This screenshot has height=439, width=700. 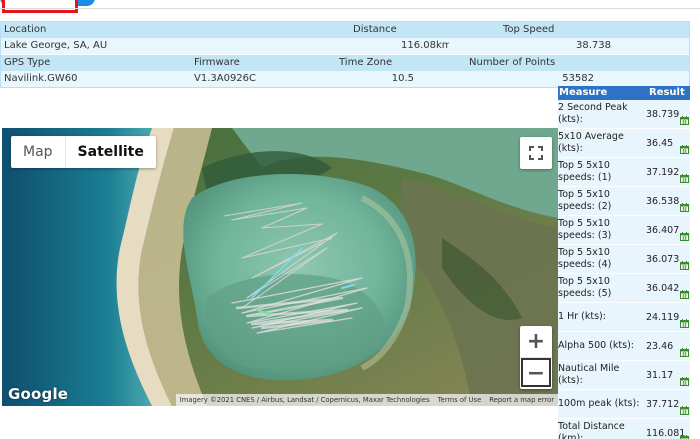 What do you see at coordinates (585, 200) in the screenshot?
I see `measure-name: Top 5 5x10 speeds: (2)` at bounding box center [585, 200].